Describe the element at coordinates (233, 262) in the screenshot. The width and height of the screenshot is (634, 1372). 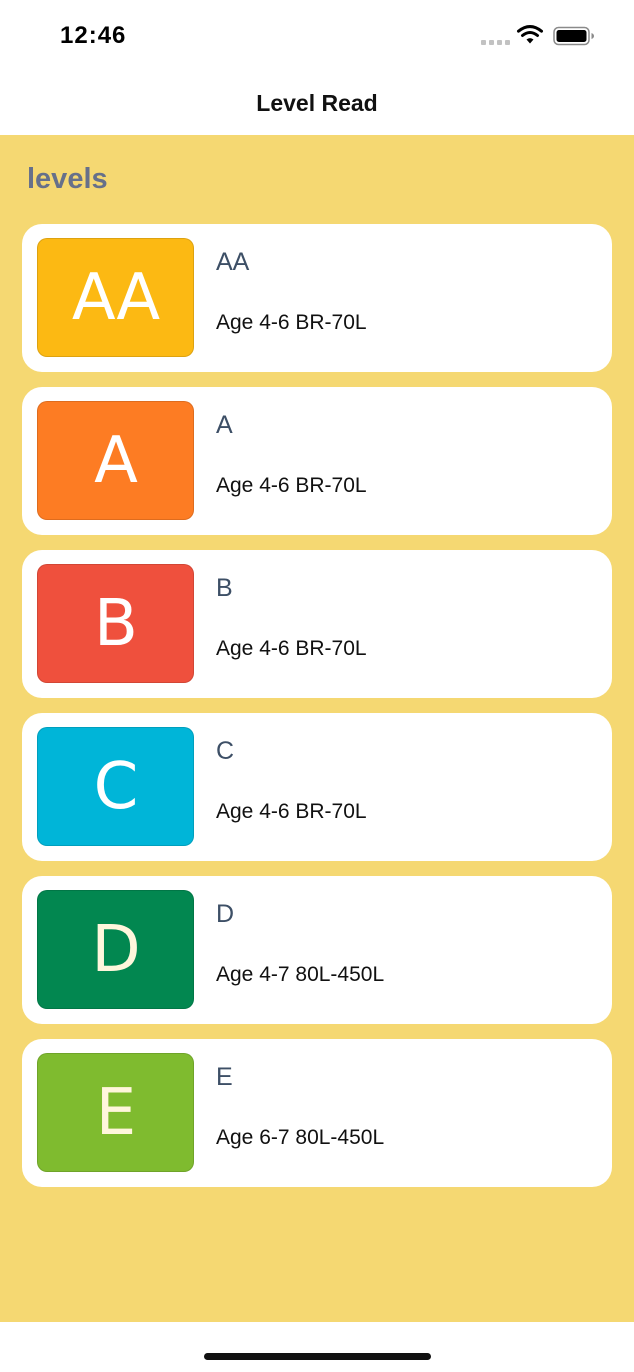
I see `level-title: AA` at that location.